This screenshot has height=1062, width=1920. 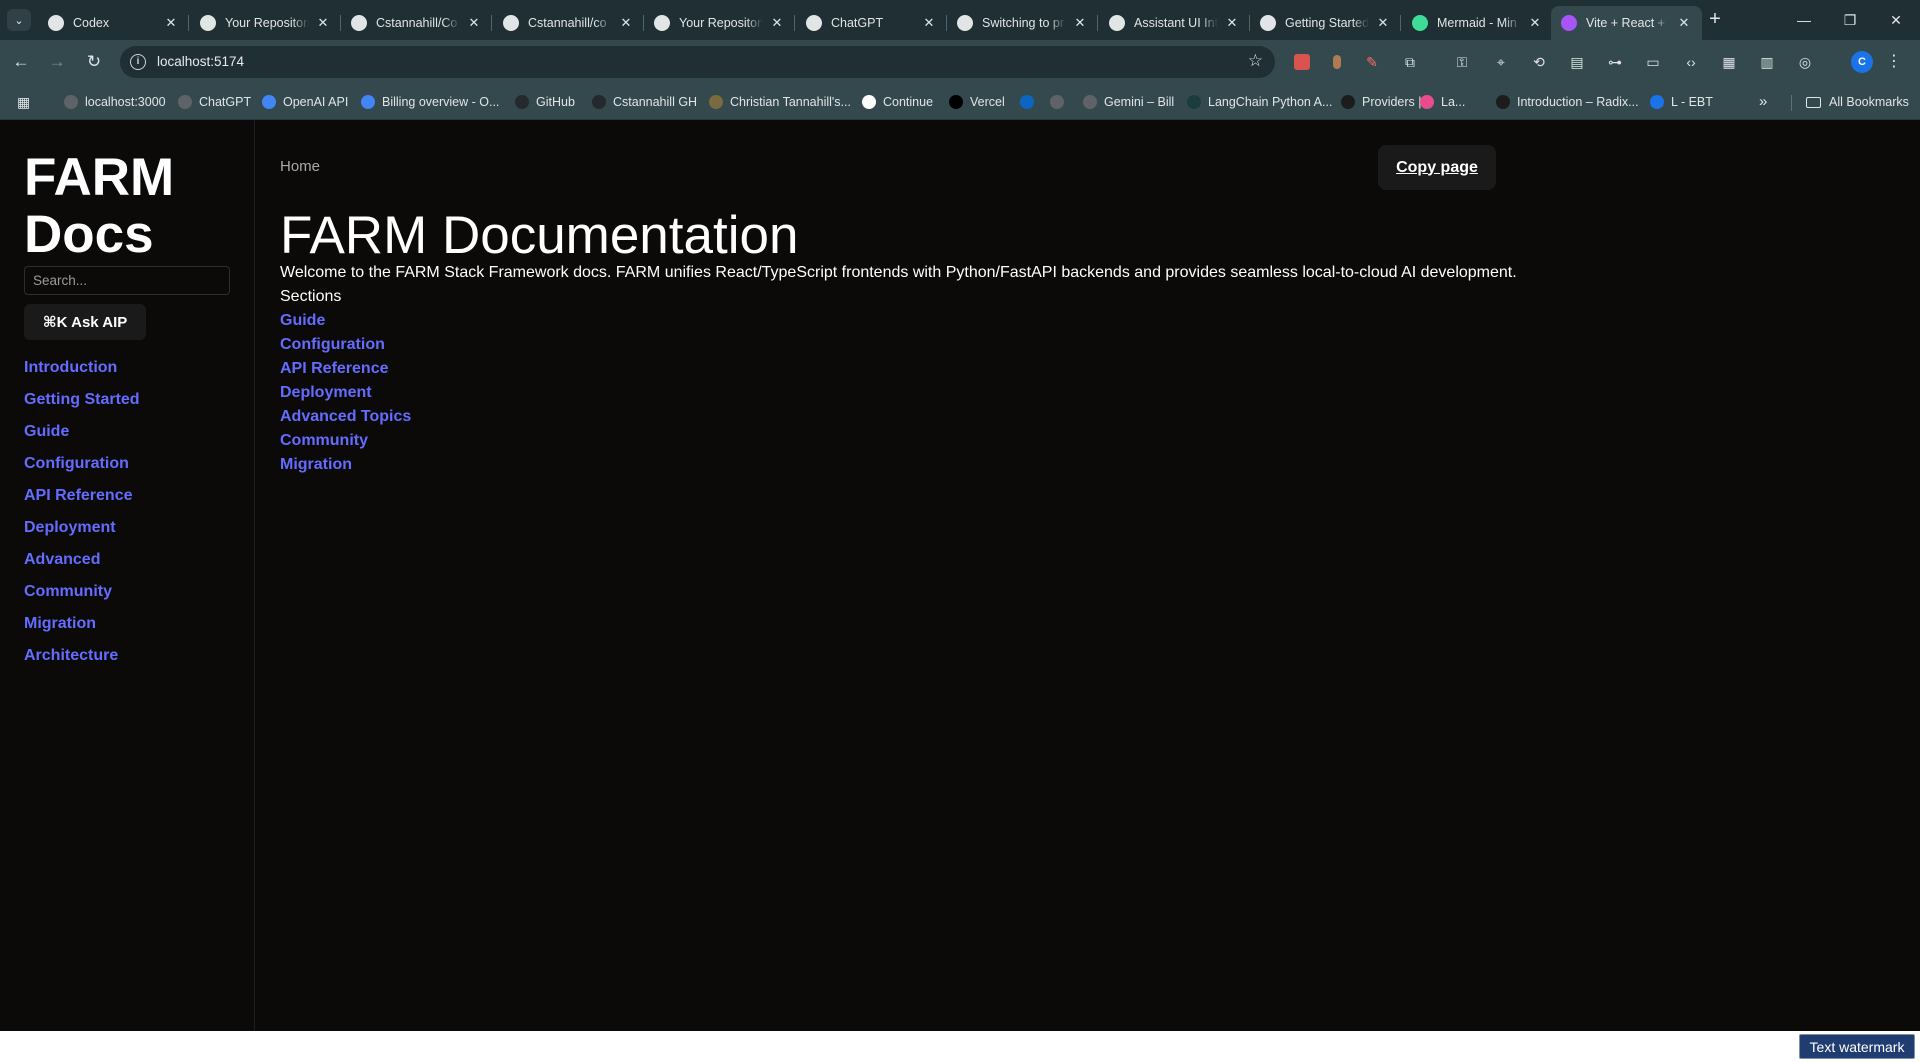 I want to click on tab-search-button: ⌄, so click(x=19, y=20).